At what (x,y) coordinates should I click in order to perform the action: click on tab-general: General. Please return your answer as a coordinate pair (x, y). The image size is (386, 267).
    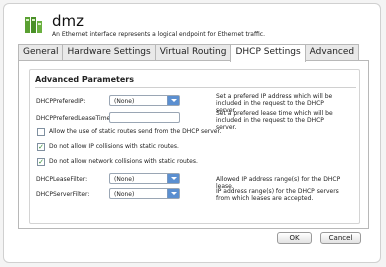
    Looking at the image, I should click on (41, 52).